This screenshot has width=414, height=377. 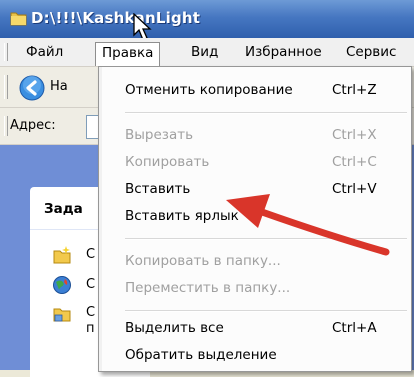 What do you see at coordinates (201, 355) in the screenshot?
I see `menu-item-label: Обратить выделение` at bounding box center [201, 355].